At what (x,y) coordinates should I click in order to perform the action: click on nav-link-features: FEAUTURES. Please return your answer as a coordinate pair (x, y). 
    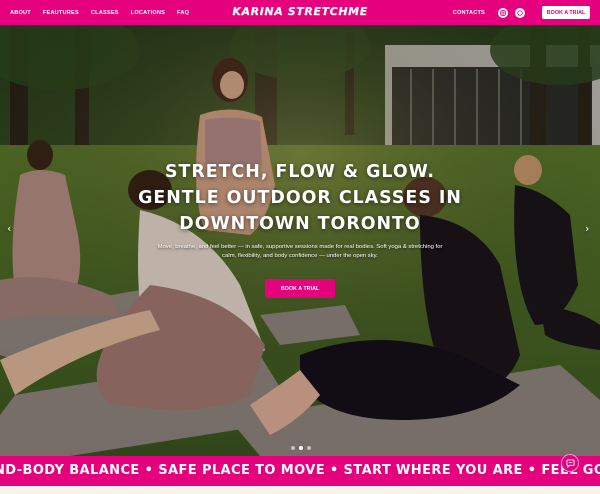
    Looking at the image, I should click on (61, 13).